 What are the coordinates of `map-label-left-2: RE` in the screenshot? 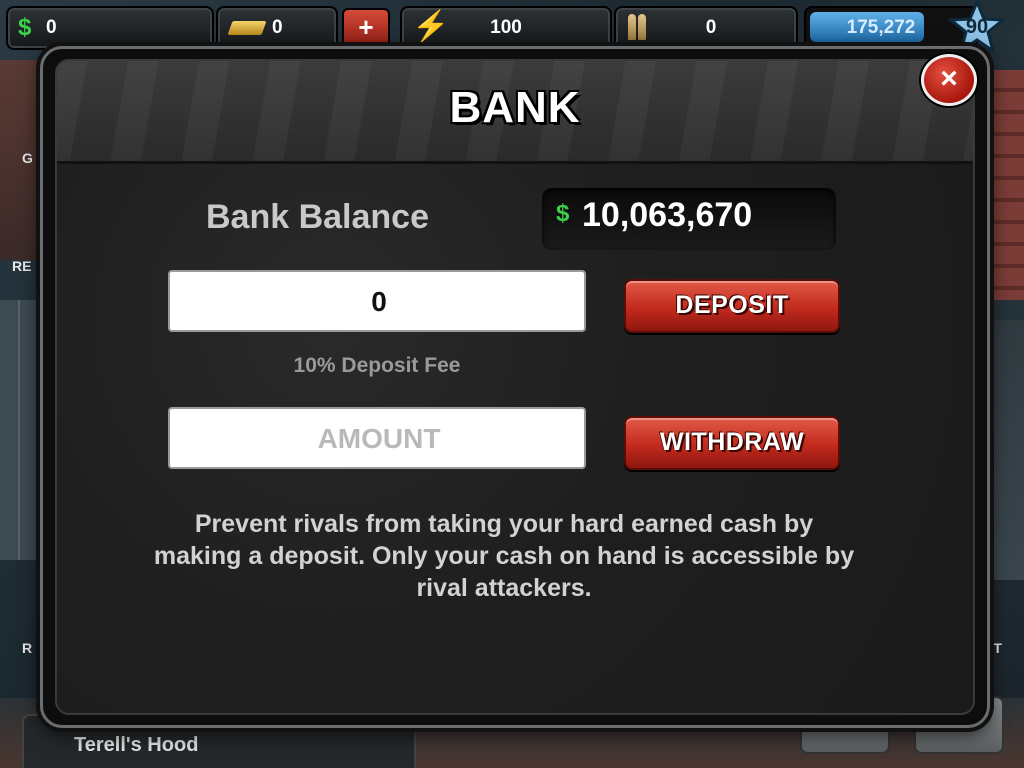 It's located at (22, 266).